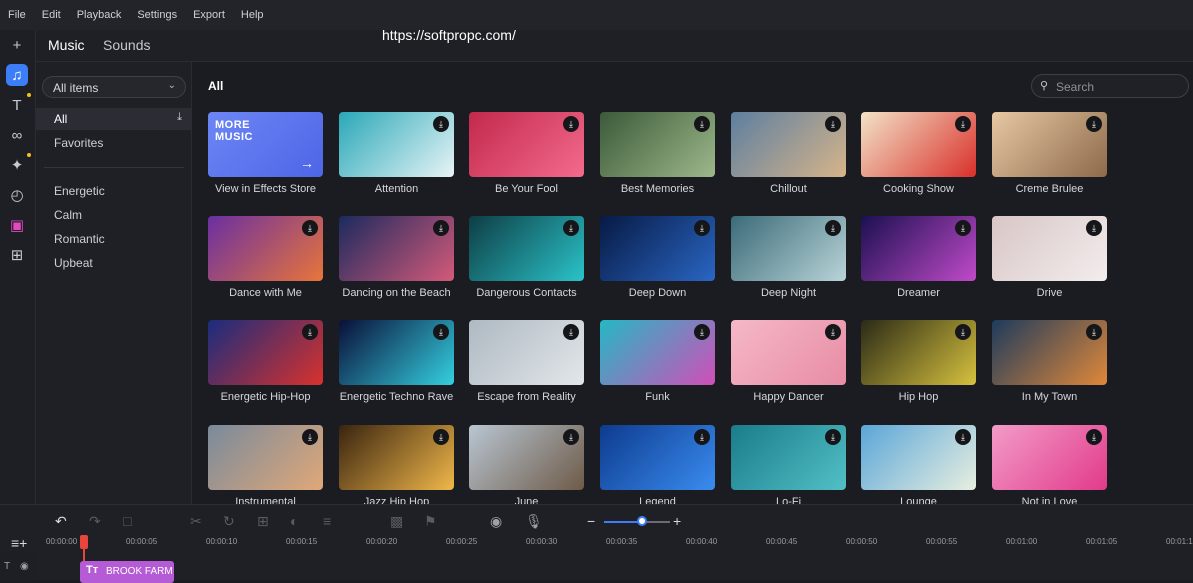  Describe the element at coordinates (496, 521) in the screenshot. I see `webcam-icon: ◉` at that location.